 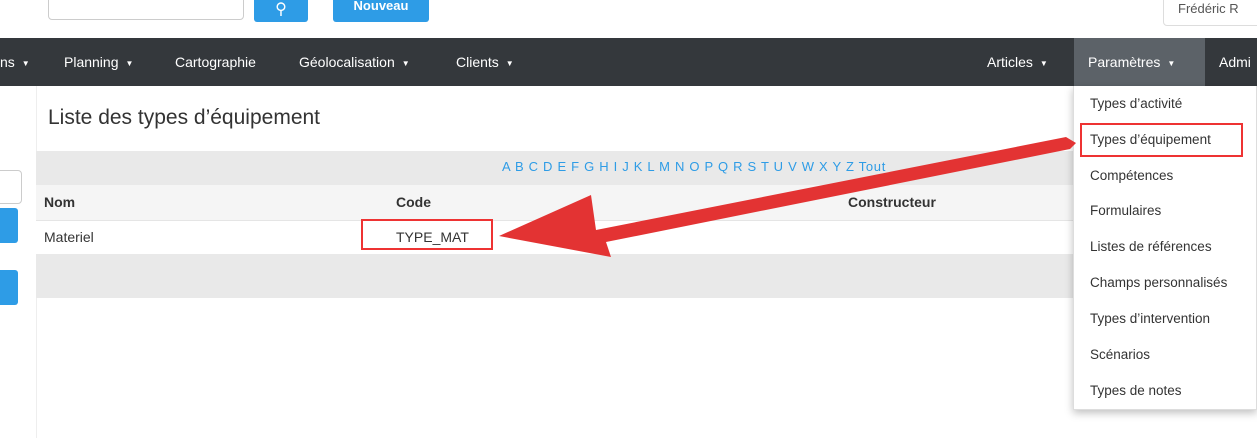 I want to click on menu-item-types-intervention: Types d’intervention, so click(x=1150, y=318).